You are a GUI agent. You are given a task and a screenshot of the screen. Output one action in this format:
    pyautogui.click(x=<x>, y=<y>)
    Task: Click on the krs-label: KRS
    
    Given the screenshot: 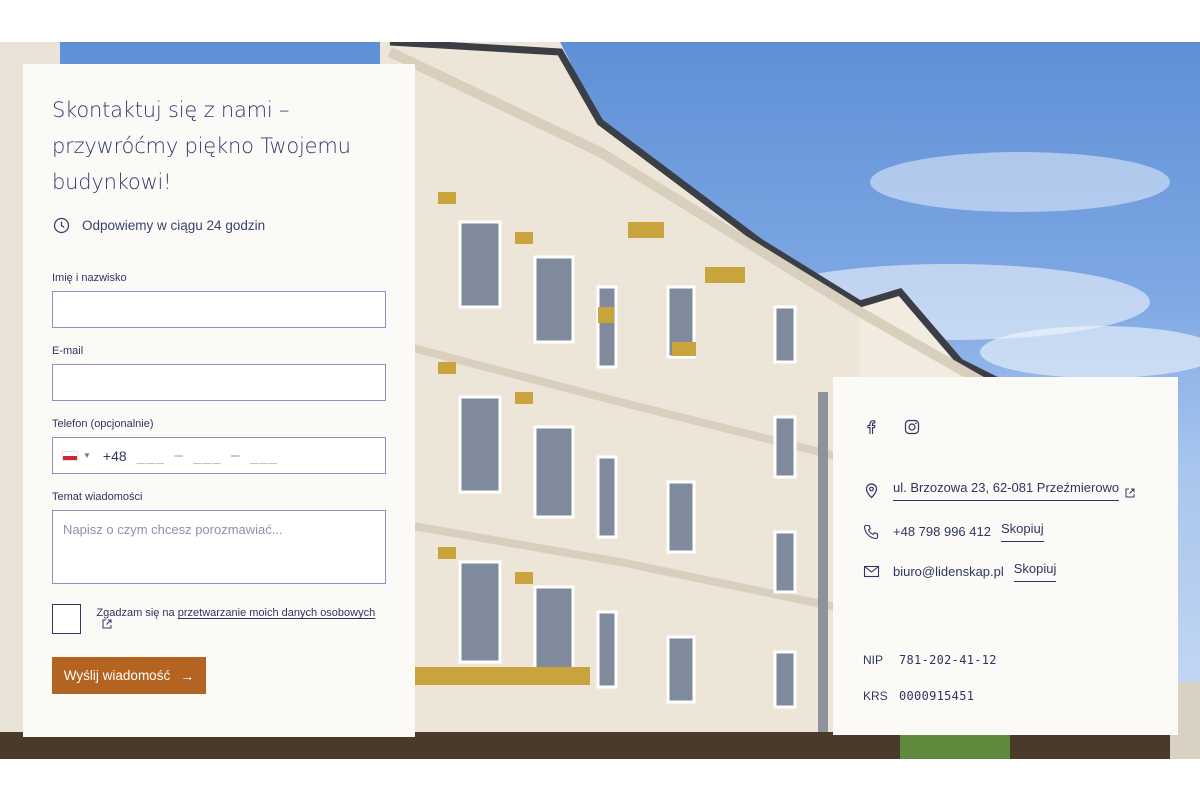 What is the action you would take?
    pyautogui.click(x=875, y=696)
    